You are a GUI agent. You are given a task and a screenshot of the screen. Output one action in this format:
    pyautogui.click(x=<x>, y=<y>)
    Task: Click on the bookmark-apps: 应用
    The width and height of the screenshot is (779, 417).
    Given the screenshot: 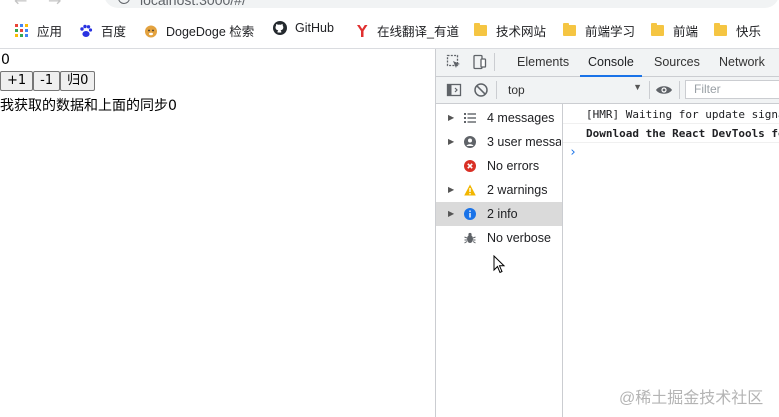 What is the action you would take?
    pyautogui.click(x=38, y=30)
    